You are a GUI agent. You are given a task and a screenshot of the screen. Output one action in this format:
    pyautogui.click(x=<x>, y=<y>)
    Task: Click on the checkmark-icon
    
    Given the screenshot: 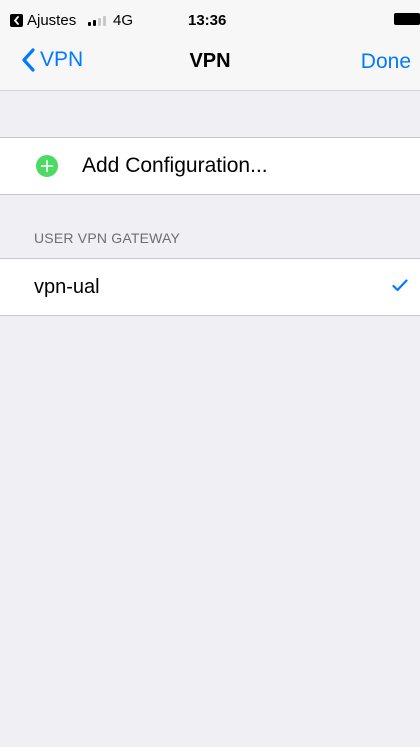 What is the action you would take?
    pyautogui.click(x=400, y=285)
    